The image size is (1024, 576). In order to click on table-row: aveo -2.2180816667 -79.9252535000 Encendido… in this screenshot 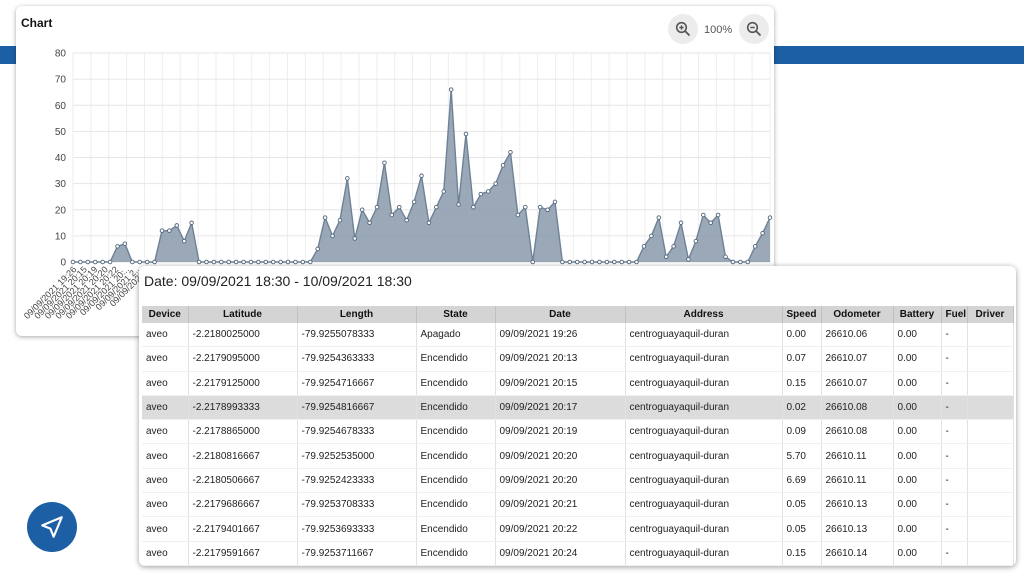, I will do `click(578, 456)`.